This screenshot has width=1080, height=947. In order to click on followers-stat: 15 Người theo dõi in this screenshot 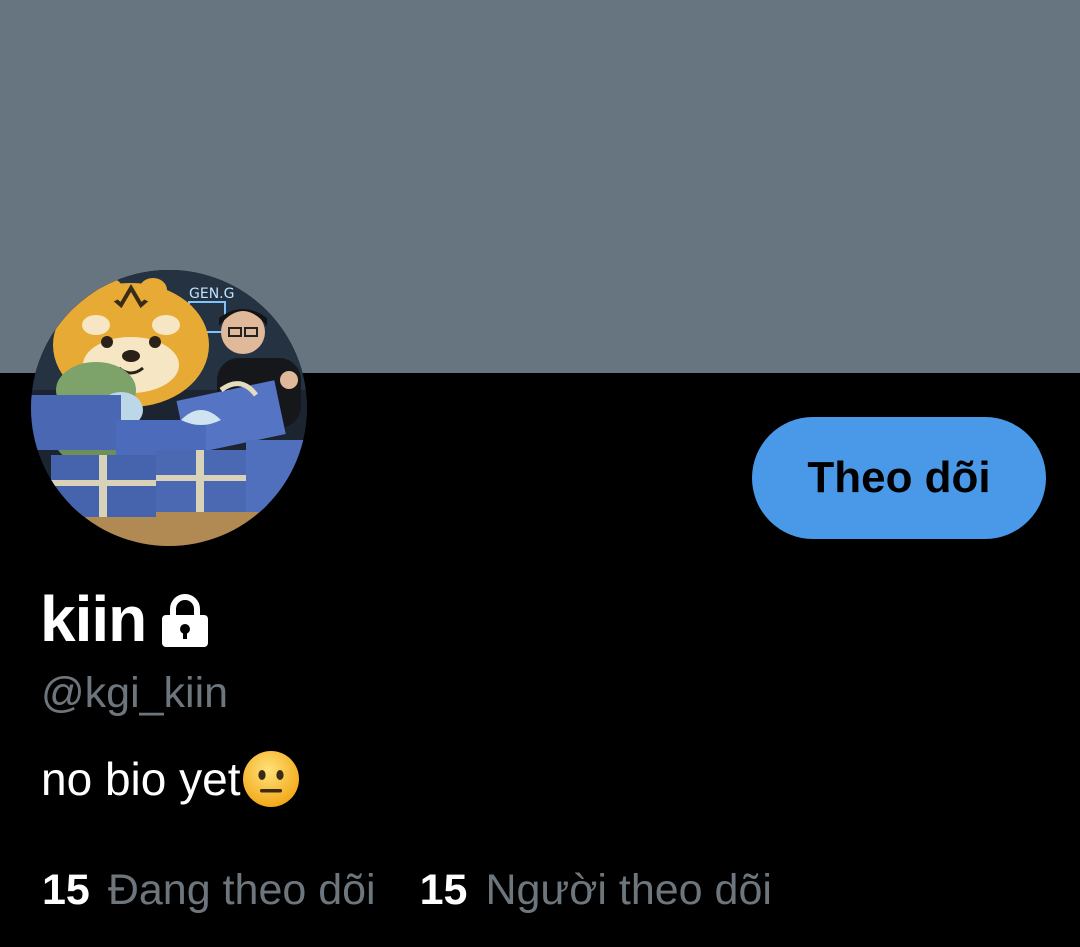, I will do `click(596, 890)`.